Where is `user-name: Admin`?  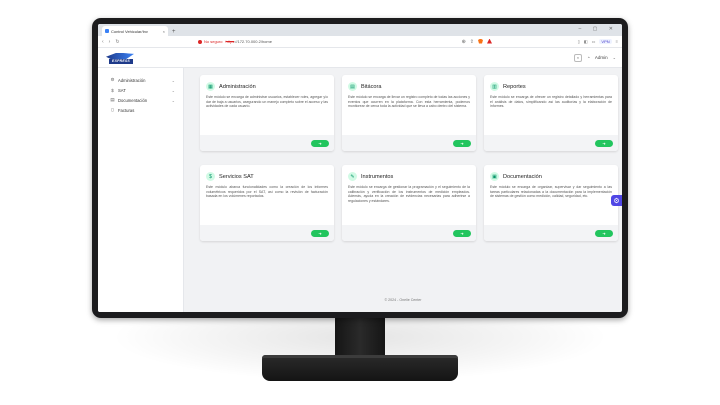 user-name: Admin is located at coordinates (601, 57).